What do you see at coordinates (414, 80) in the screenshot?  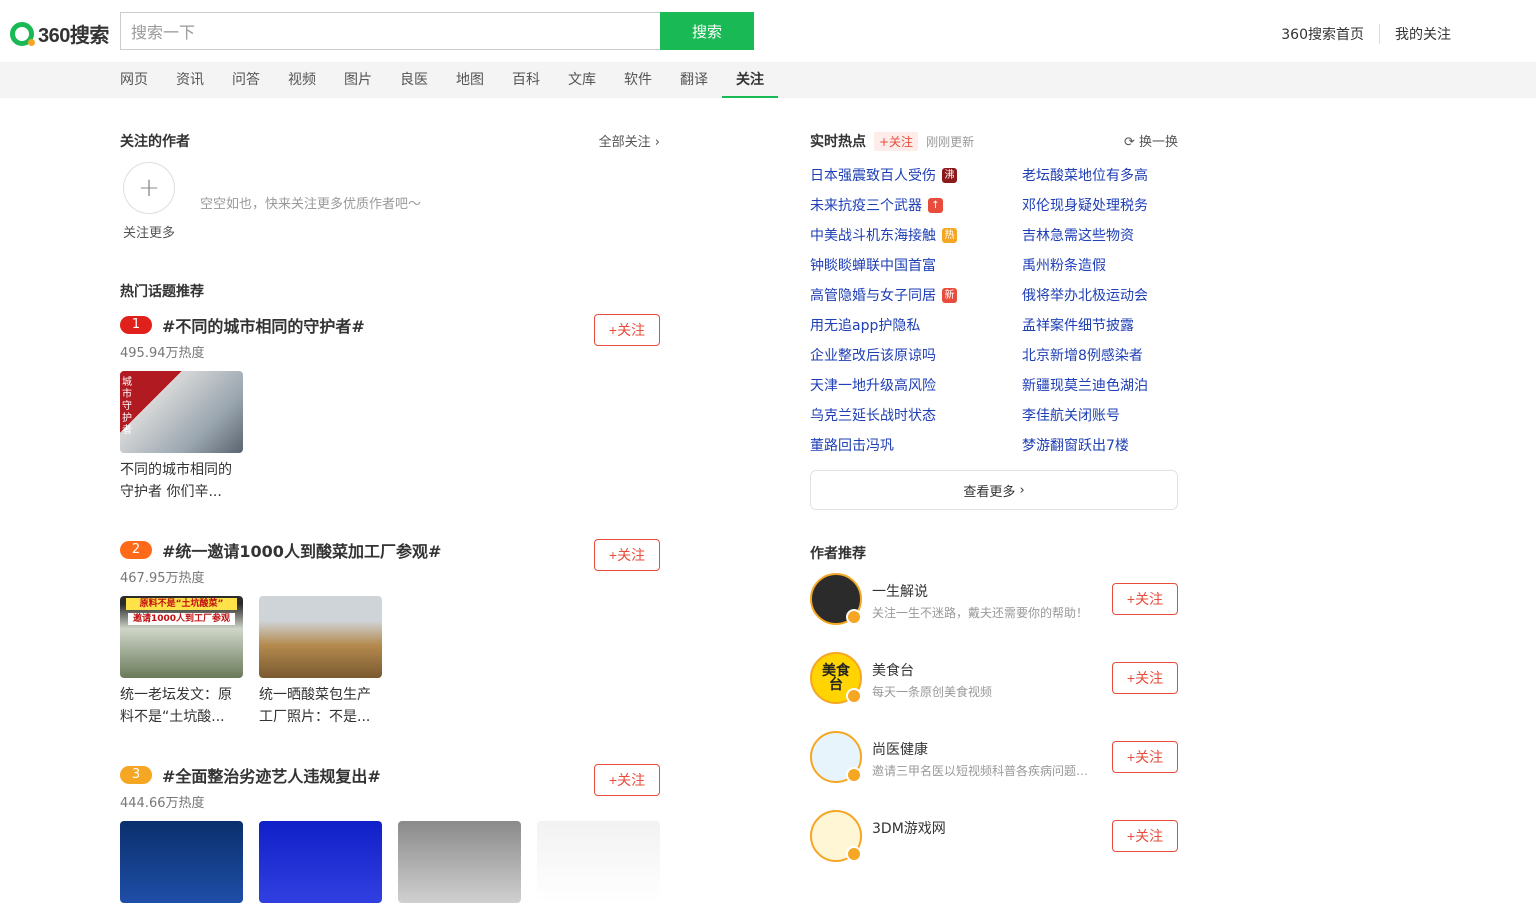 I see `nav-tab: 良医` at bounding box center [414, 80].